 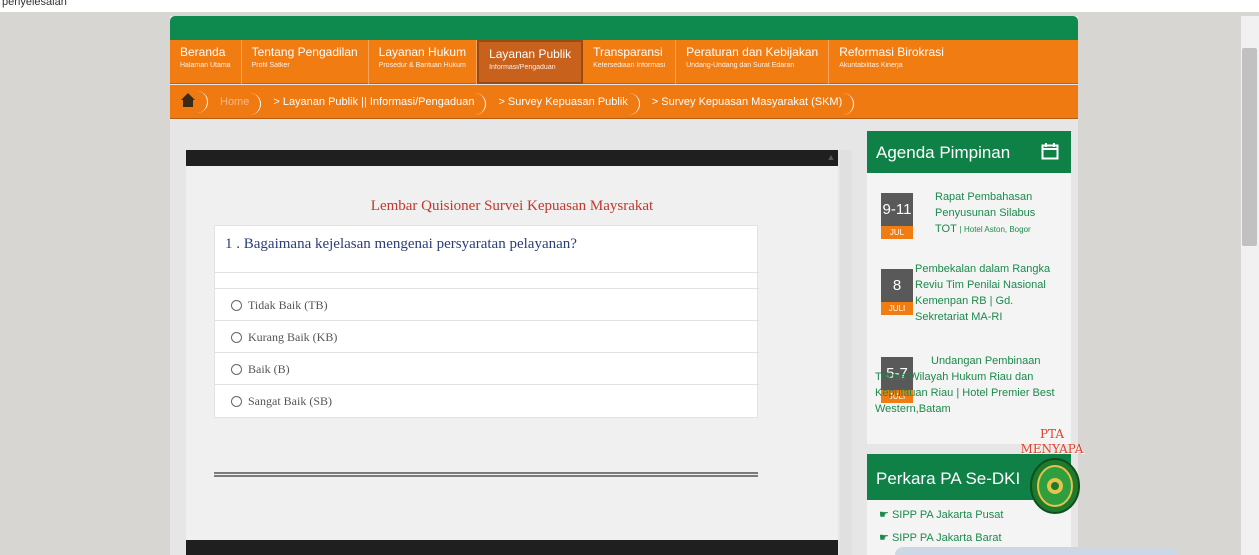 I want to click on option-sangat-baik: Sangat Baik (SB), so click(x=281, y=401).